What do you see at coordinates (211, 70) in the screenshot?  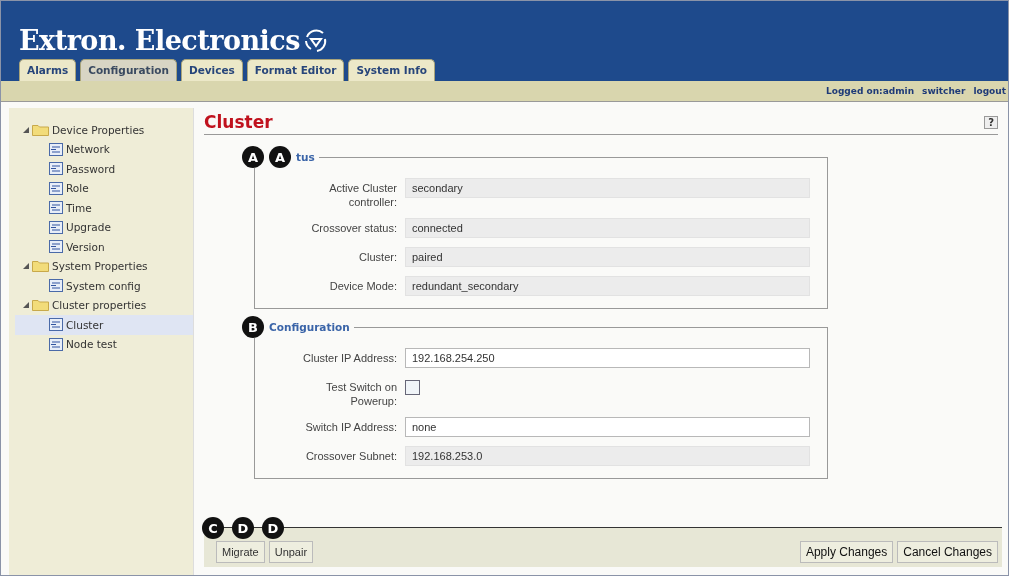 I see `tab: Devices` at bounding box center [211, 70].